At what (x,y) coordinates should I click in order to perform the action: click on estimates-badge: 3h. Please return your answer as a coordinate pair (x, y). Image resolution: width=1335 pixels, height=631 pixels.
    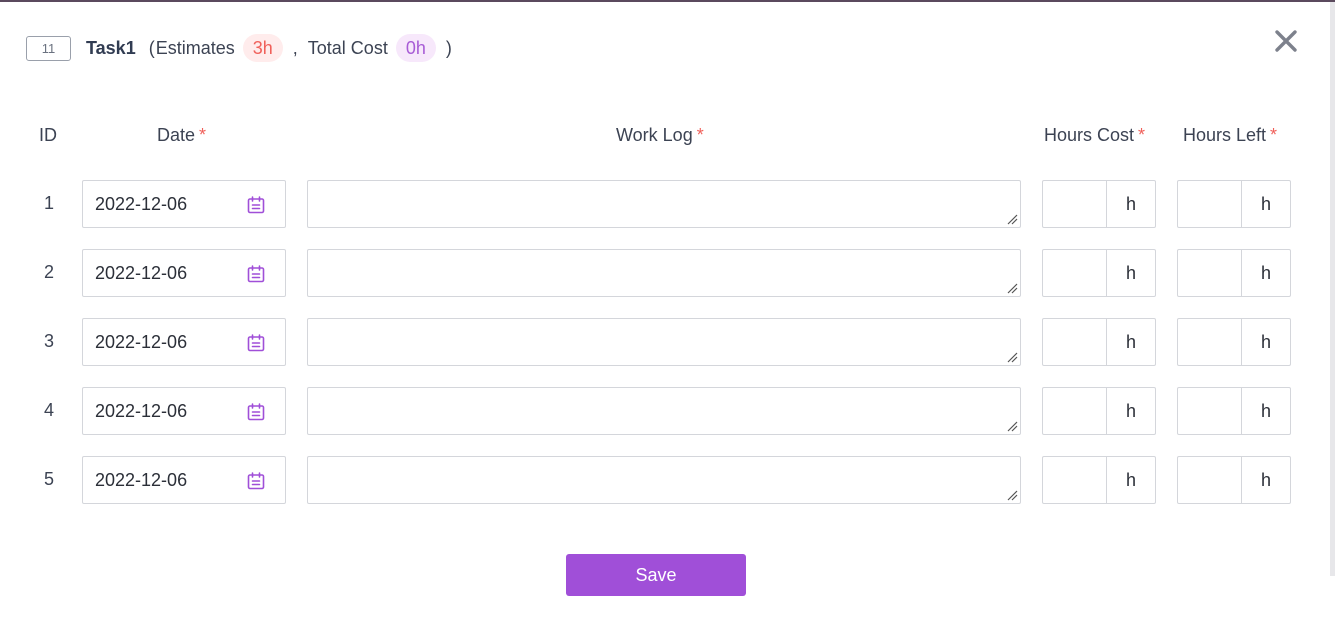
    Looking at the image, I should click on (262, 48).